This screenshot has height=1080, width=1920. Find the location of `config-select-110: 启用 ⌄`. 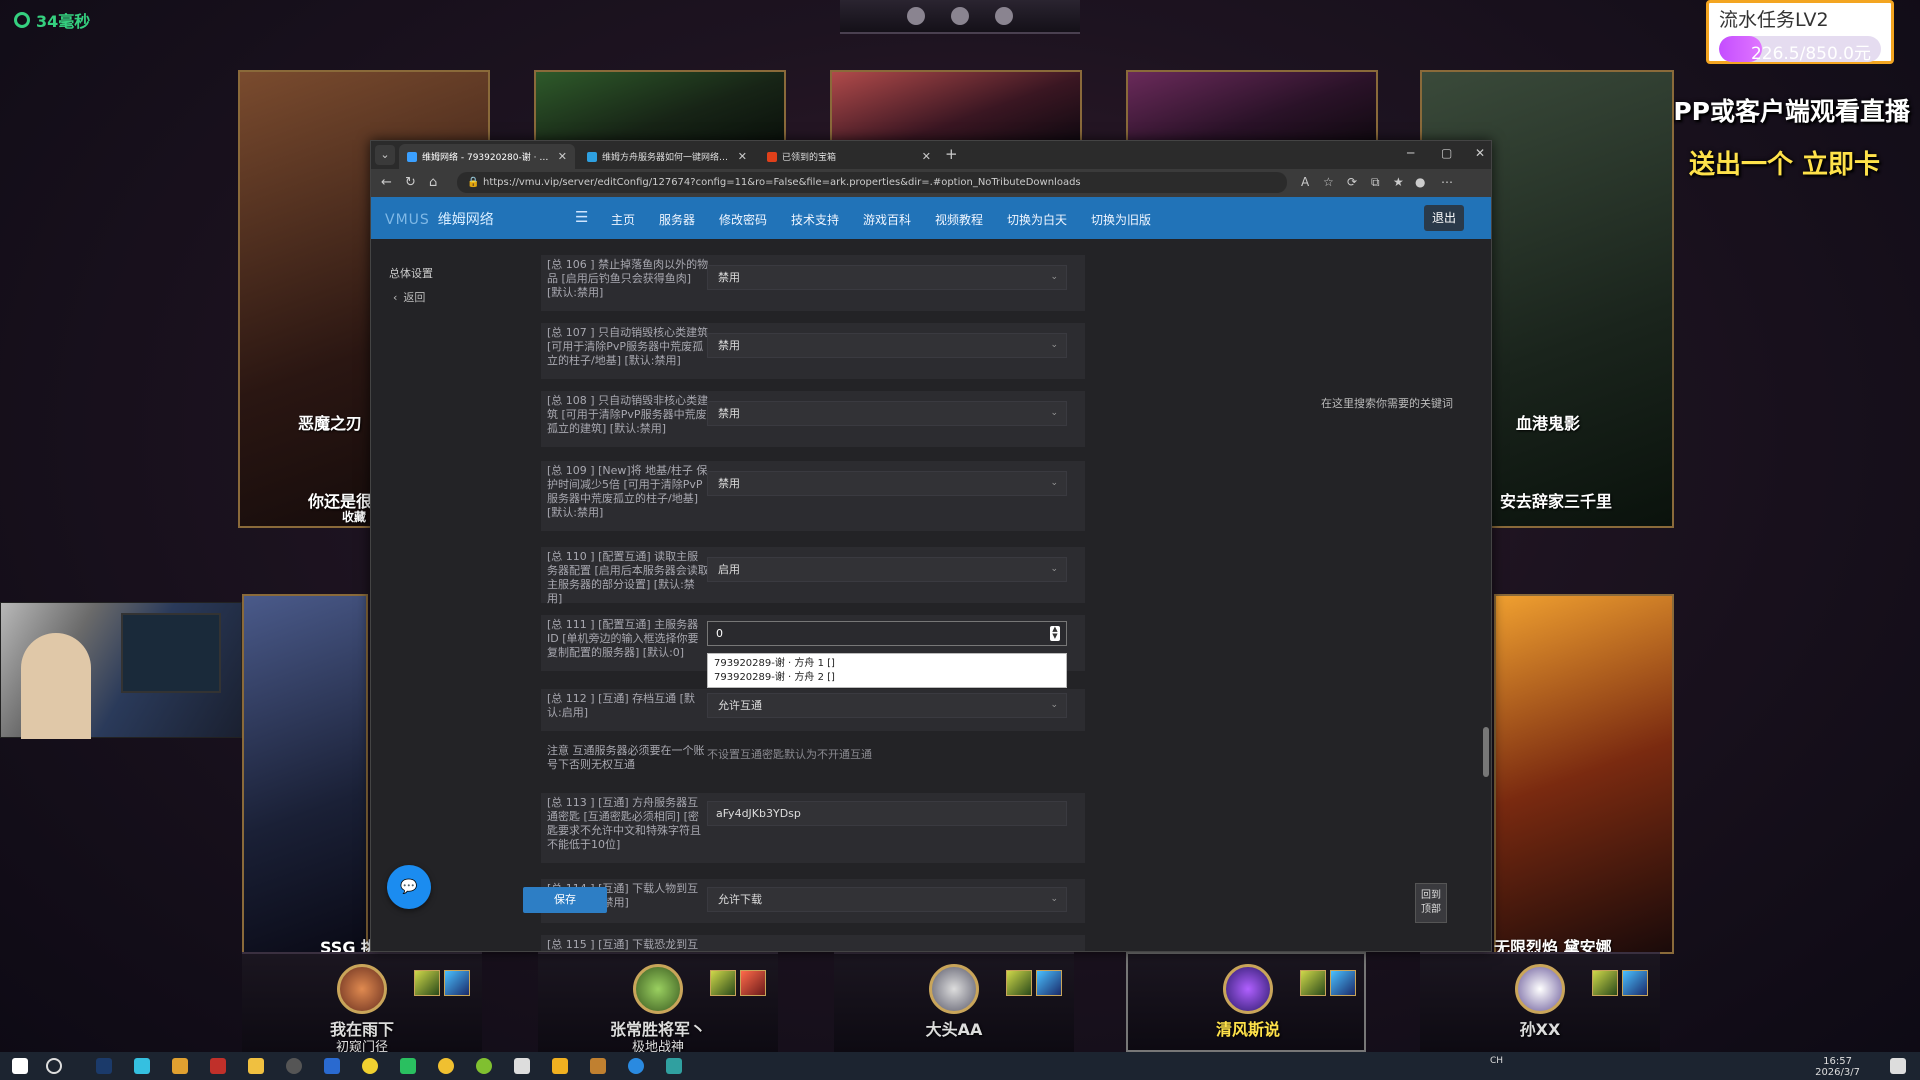

config-select-110: 启用 ⌄ is located at coordinates (887, 569).